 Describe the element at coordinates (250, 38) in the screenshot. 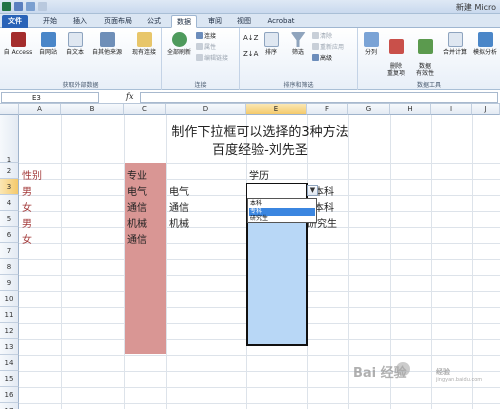

I see `sort-az-button: A↓Z` at that location.